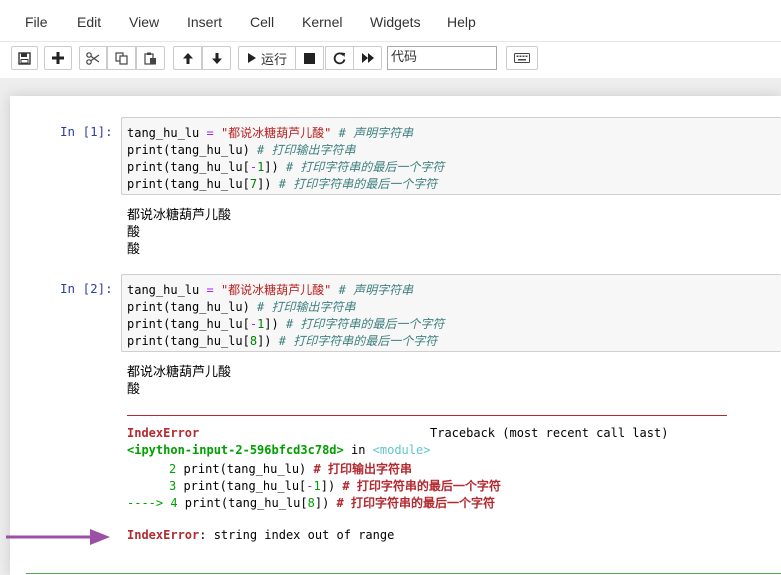 Image resolution: width=781 pixels, height=575 pixels. Describe the element at coordinates (86, 131) in the screenshot. I see `cell-1-prompt: In [1]:` at that location.